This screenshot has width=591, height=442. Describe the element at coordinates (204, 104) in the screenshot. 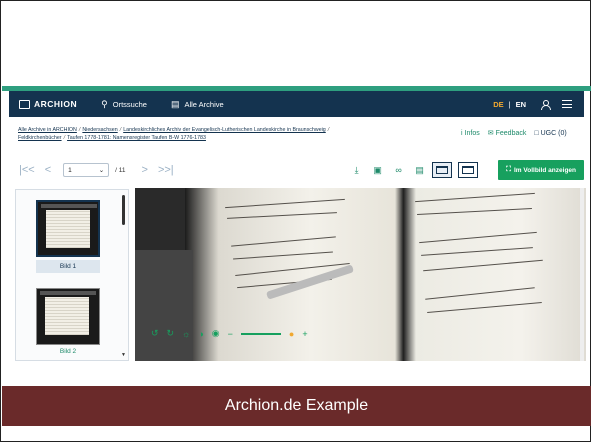

I see `nav-alle-archive-label: Alle Archive` at that location.